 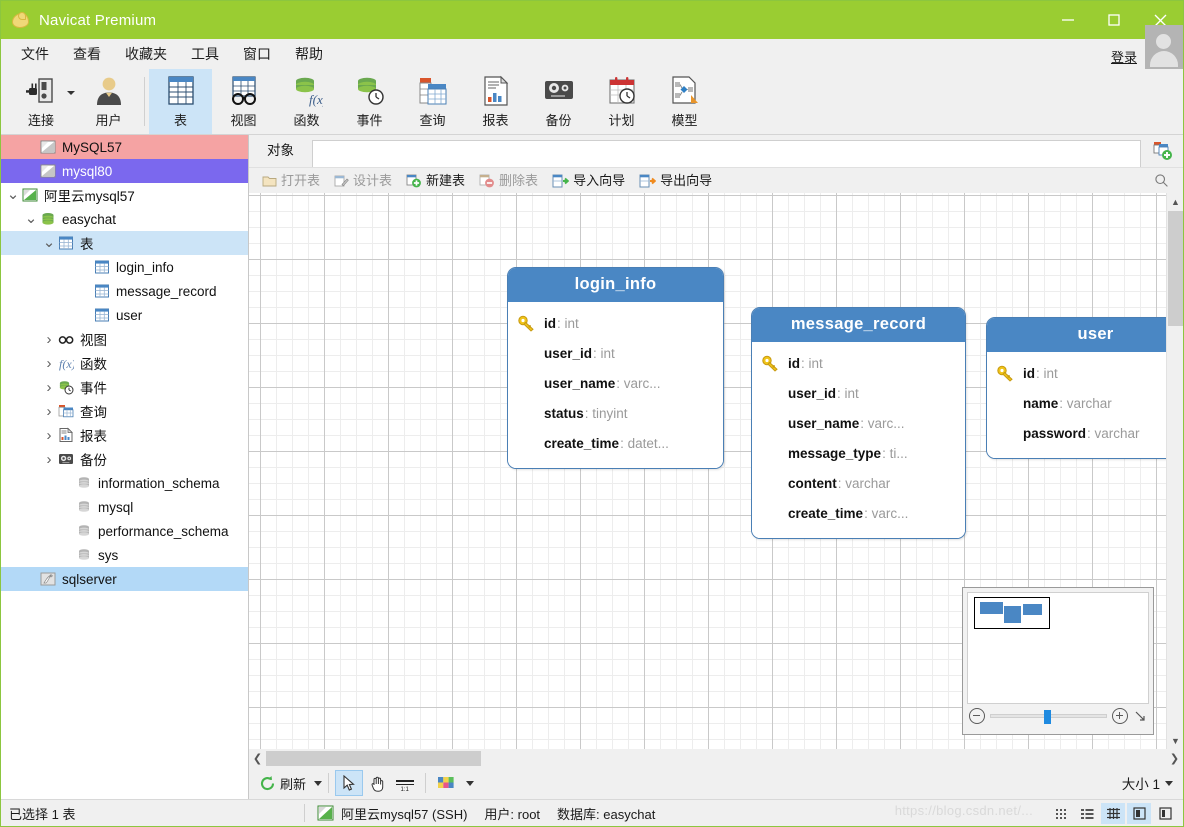 What do you see at coordinates (1140, 716) in the screenshot?
I see `resize-grip-icon` at bounding box center [1140, 716].